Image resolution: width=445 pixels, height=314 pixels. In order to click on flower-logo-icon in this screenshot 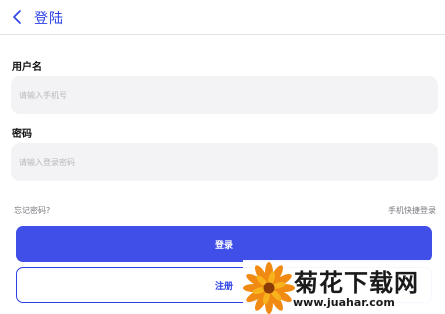, I will do `click(269, 288)`.